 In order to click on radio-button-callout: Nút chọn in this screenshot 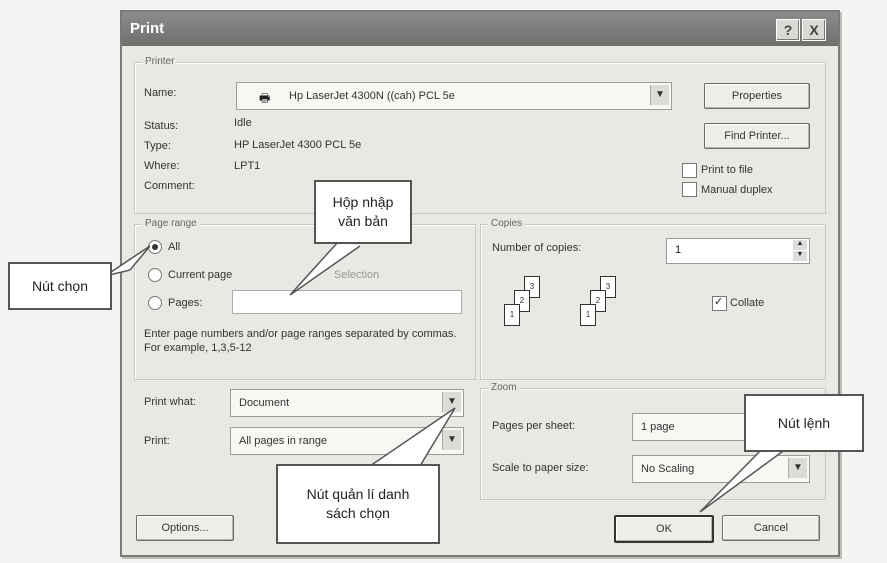, I will do `click(60, 286)`.